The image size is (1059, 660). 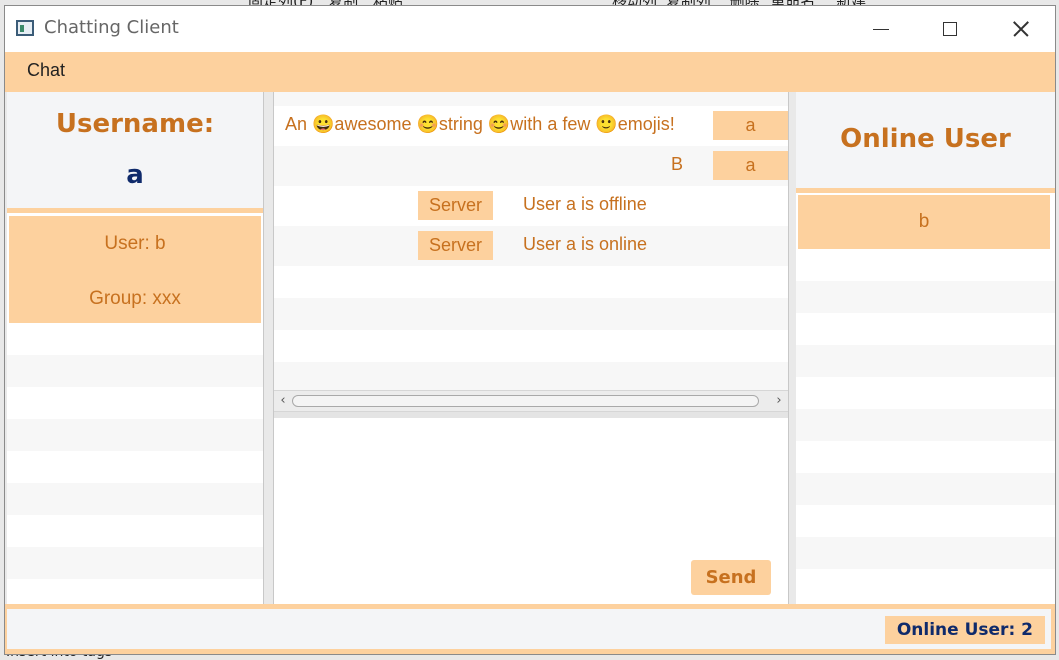 I want to click on title-bar: Chatting Client, so click(x=530, y=29).